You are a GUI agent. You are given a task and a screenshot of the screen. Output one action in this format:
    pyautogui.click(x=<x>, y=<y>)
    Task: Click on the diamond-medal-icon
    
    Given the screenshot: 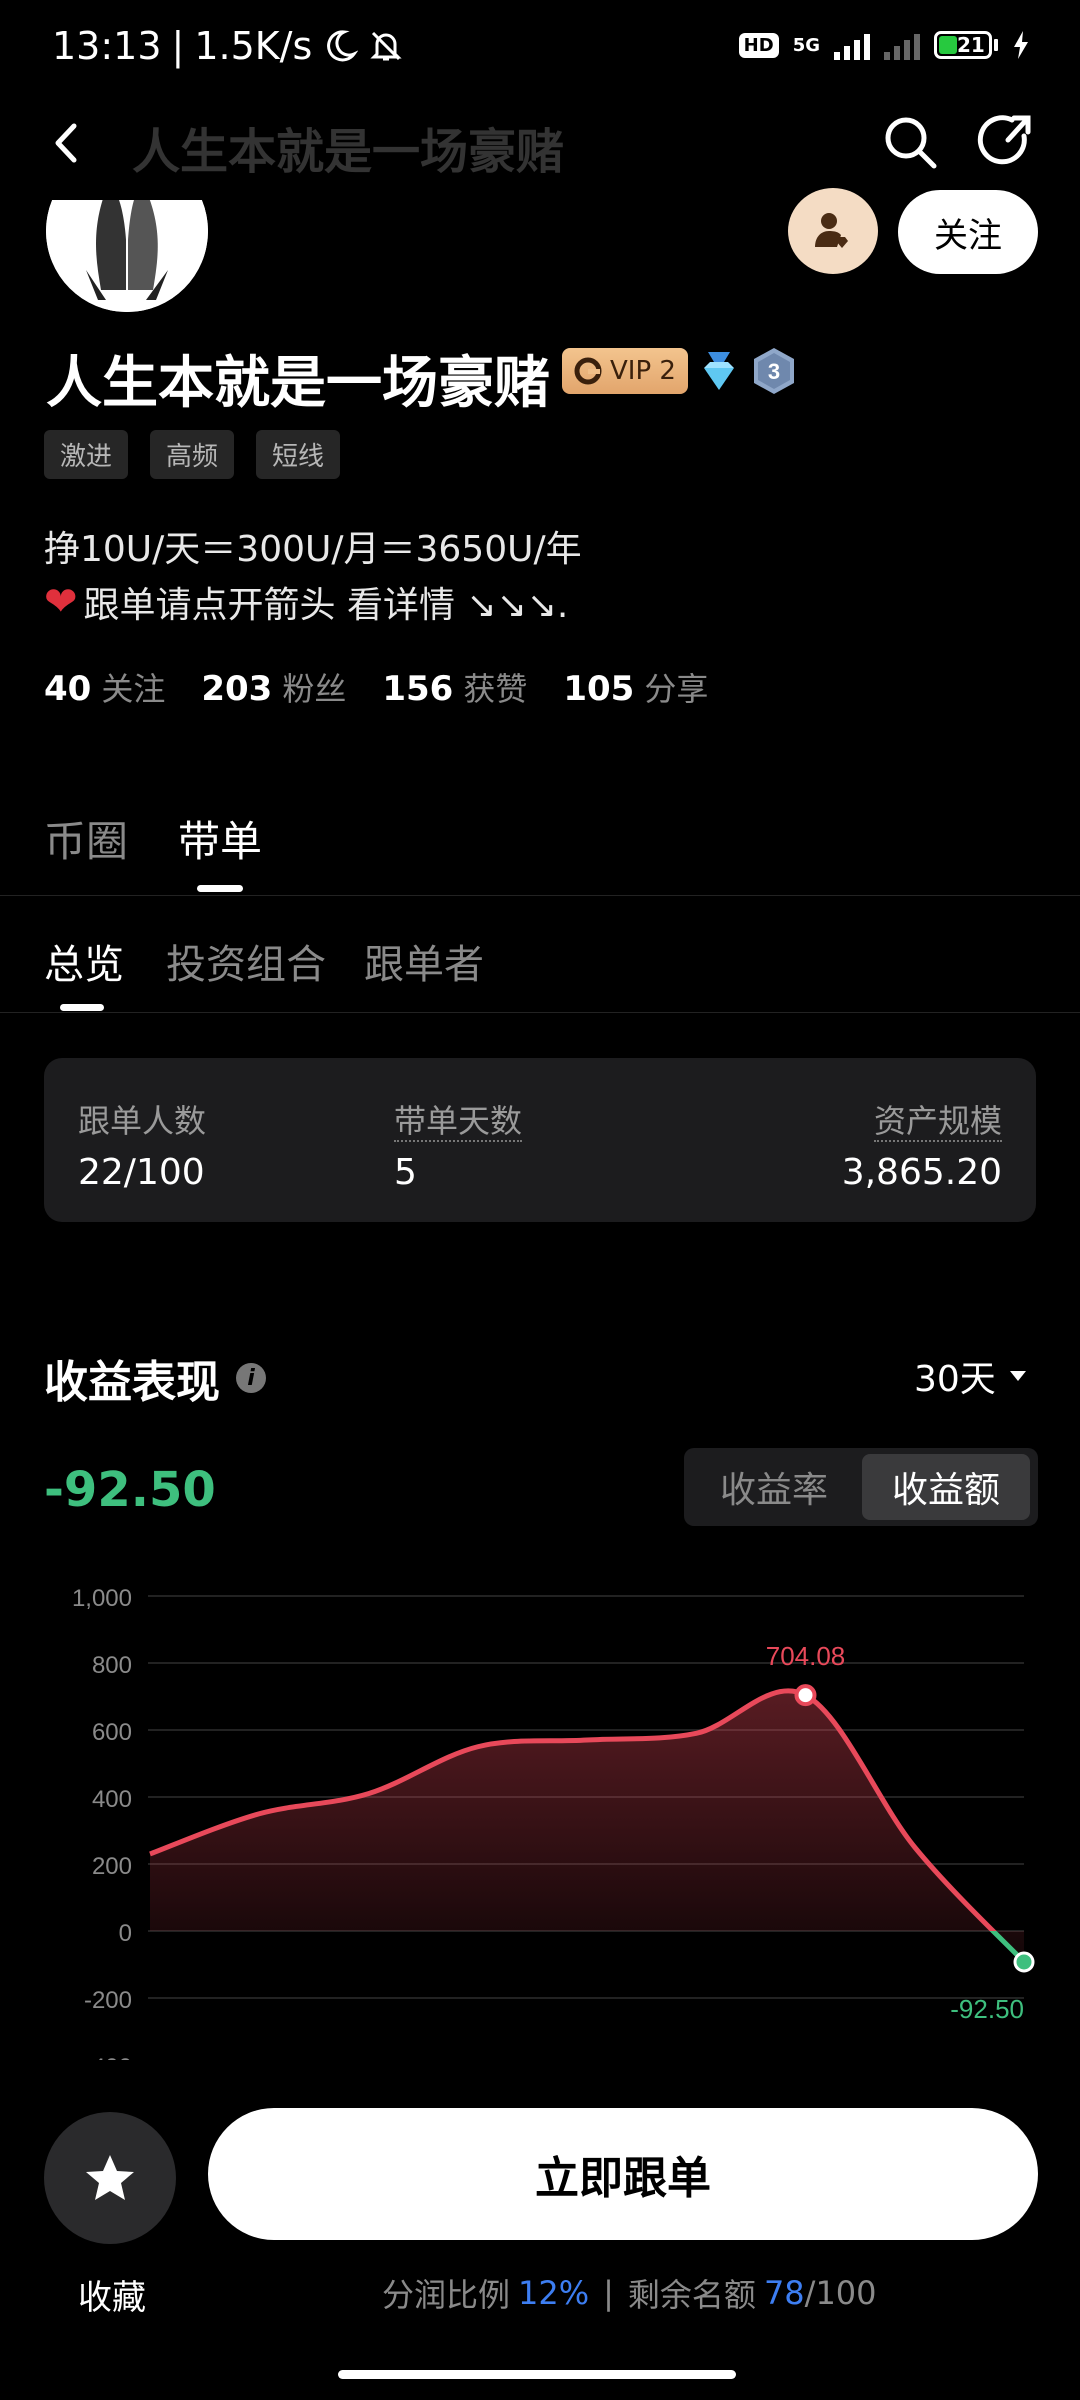 What is the action you would take?
    pyautogui.click(x=719, y=371)
    